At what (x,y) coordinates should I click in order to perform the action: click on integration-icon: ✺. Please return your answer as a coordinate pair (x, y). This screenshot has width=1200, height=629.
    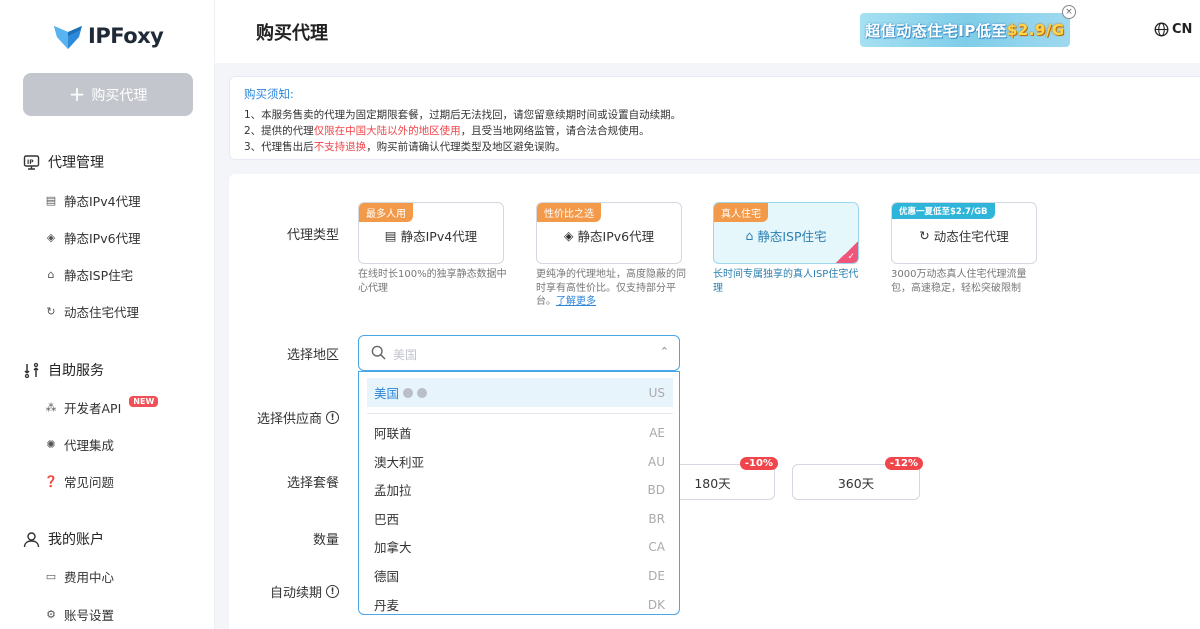
    Looking at the image, I should click on (51, 444).